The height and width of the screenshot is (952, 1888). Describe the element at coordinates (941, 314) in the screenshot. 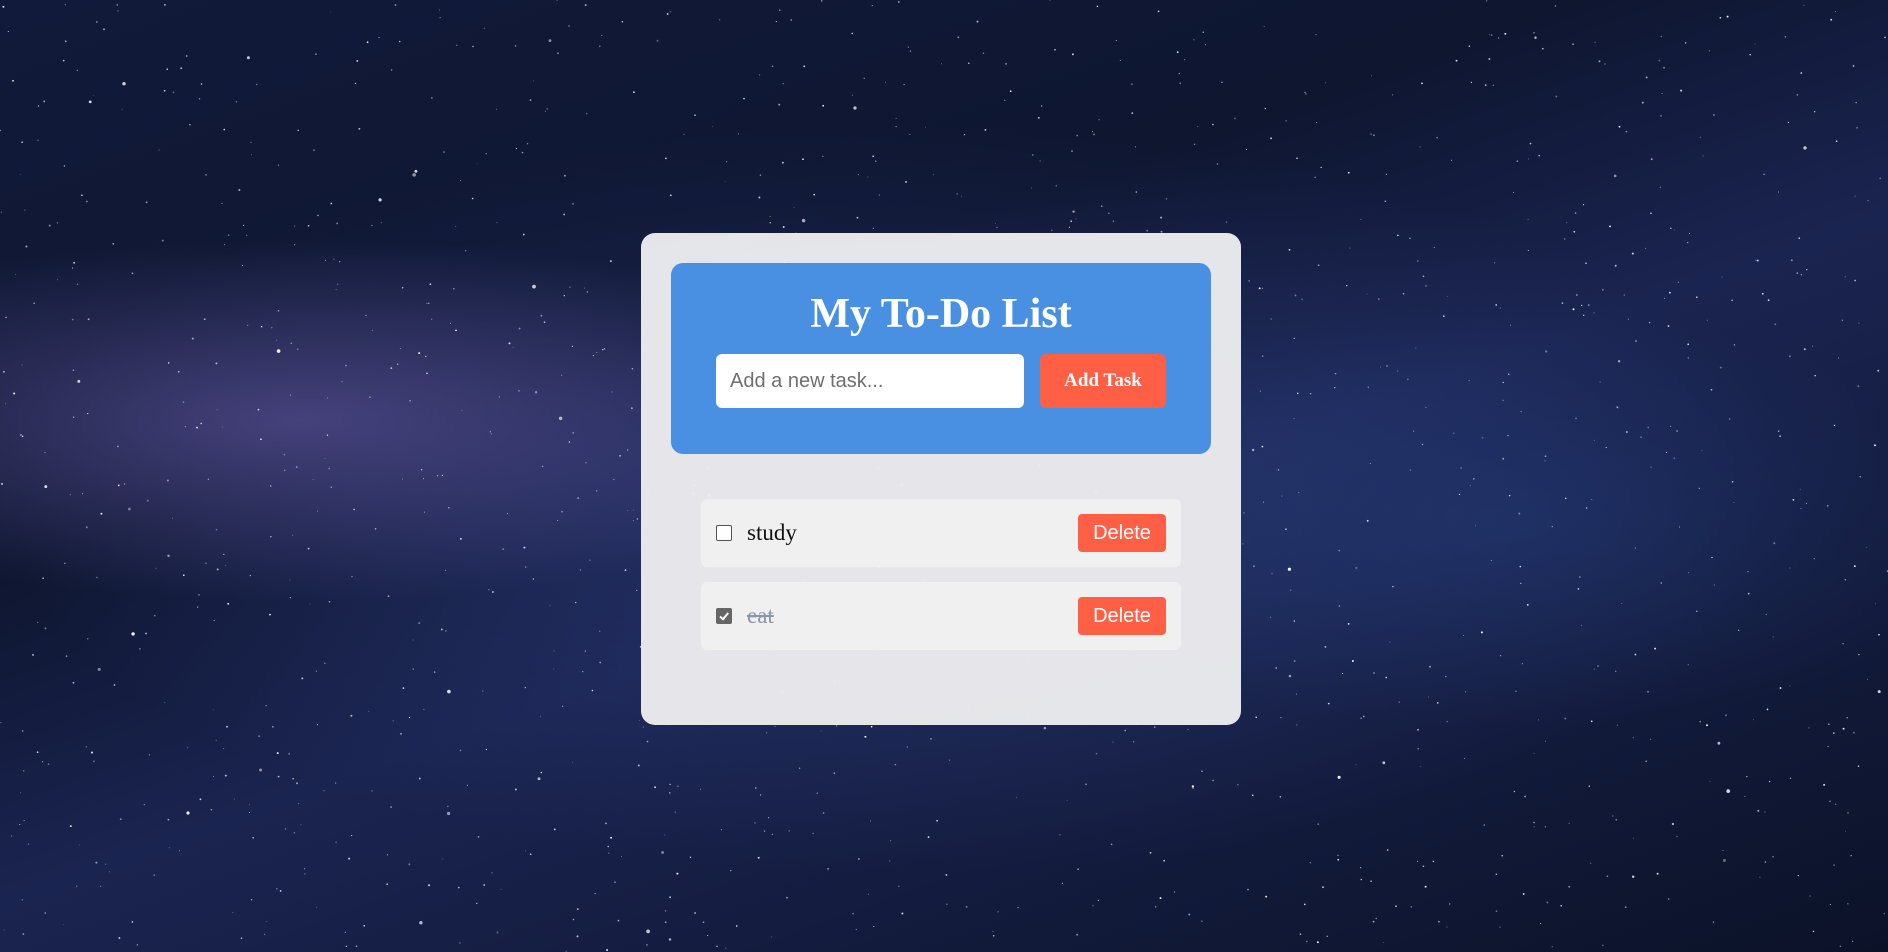

I see `page-title: My To-Do List` at that location.